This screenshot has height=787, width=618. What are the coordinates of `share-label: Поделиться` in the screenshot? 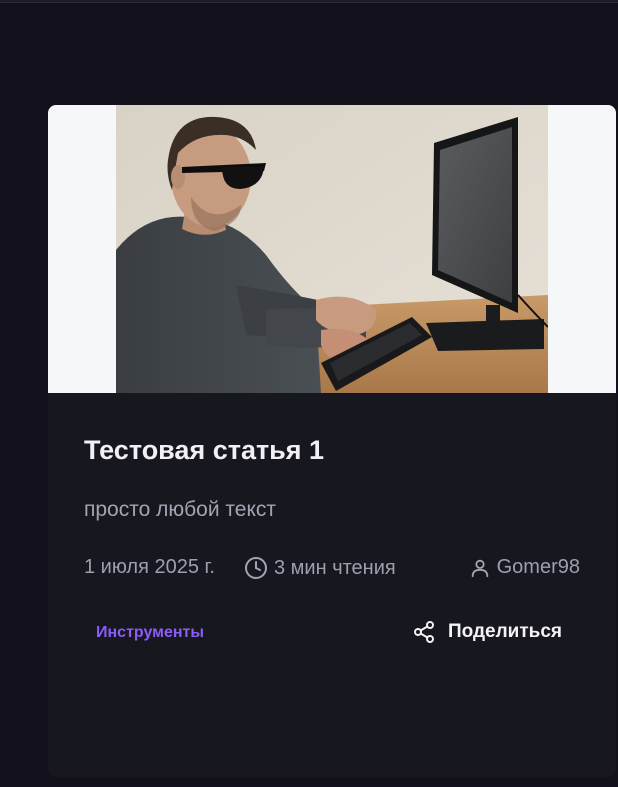 It's located at (504, 631).